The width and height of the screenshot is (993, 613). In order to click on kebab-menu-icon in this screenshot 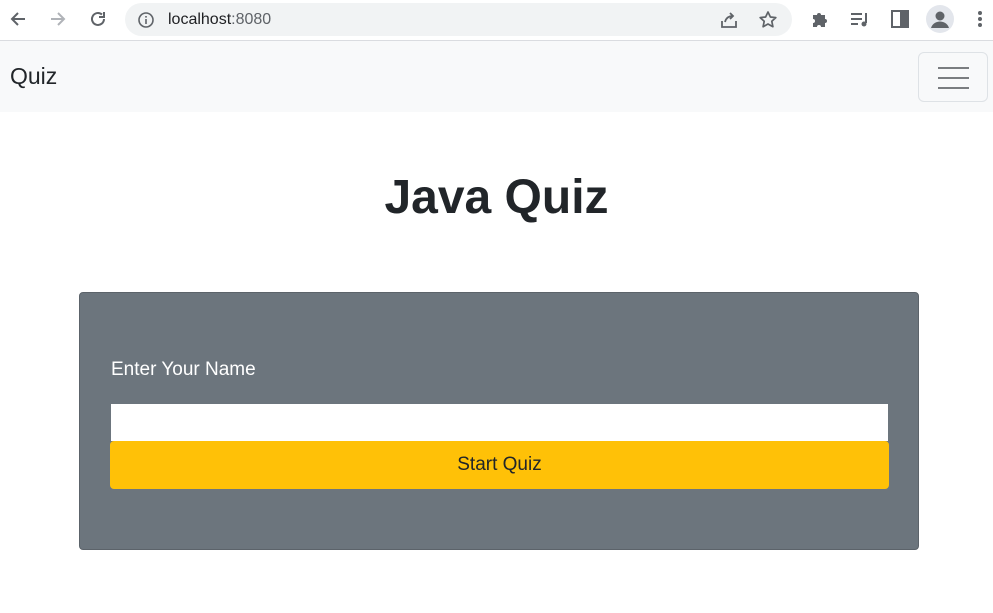, I will do `click(980, 19)`.